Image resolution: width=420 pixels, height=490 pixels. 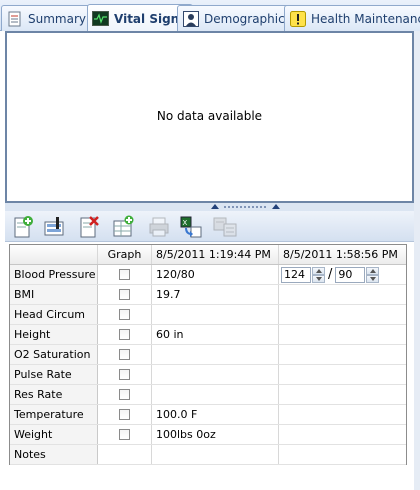 I want to click on vital-name: Head Circum, so click(x=54, y=314).